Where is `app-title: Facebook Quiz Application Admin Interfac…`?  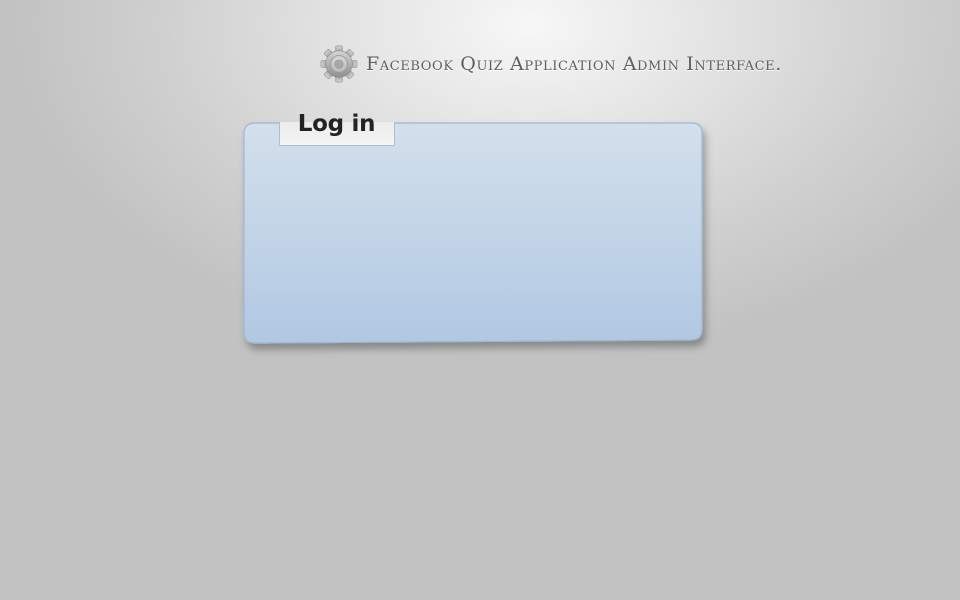
app-title: Facebook Quiz Application Admin Interfac… is located at coordinates (574, 64).